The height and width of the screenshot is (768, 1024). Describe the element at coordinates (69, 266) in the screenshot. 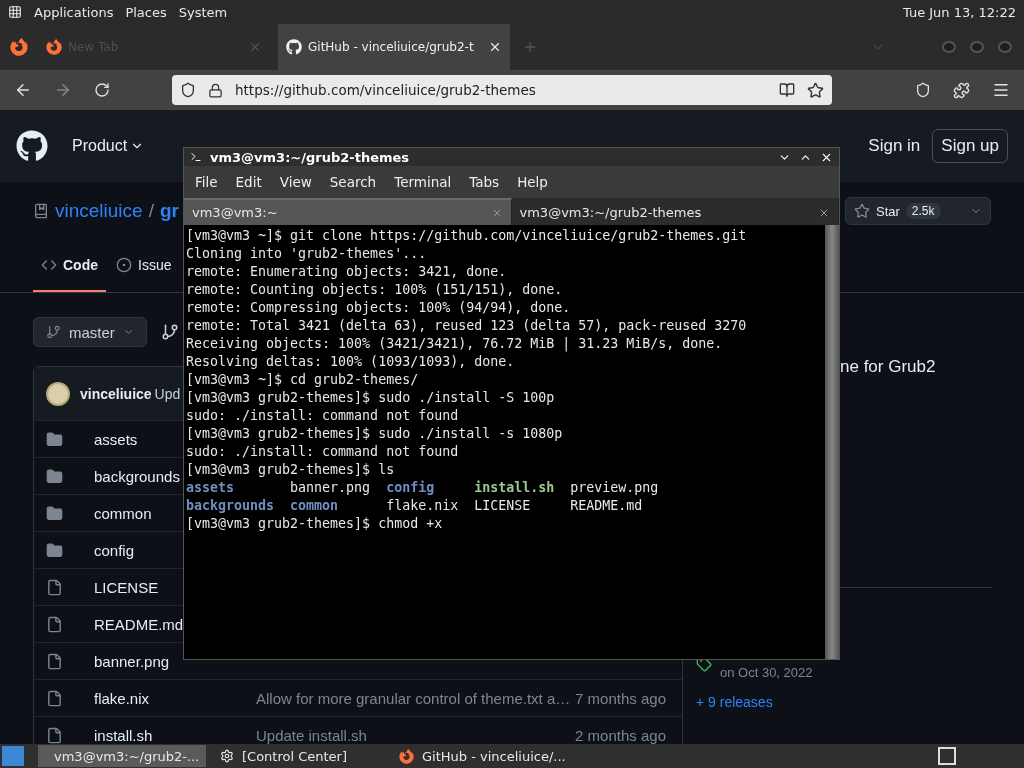

I see `repo-tab: Code` at that location.